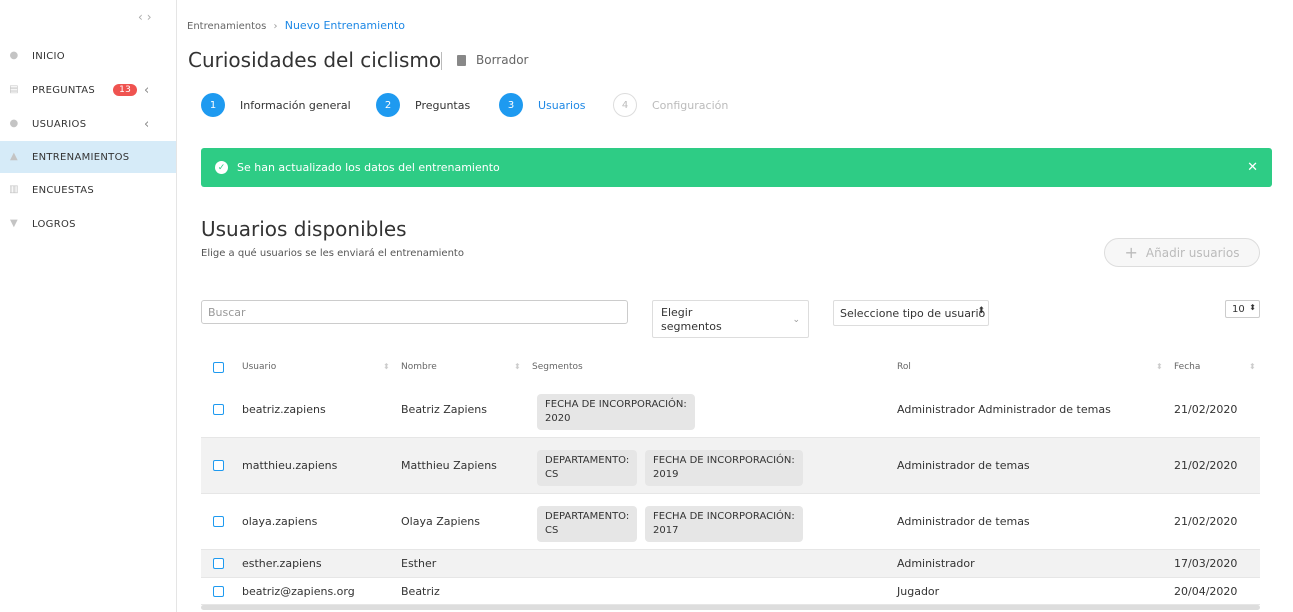 The image size is (1293, 612). What do you see at coordinates (88, 224) in the screenshot?
I see `sidebar-item-logros: ▼ LOGROS` at bounding box center [88, 224].